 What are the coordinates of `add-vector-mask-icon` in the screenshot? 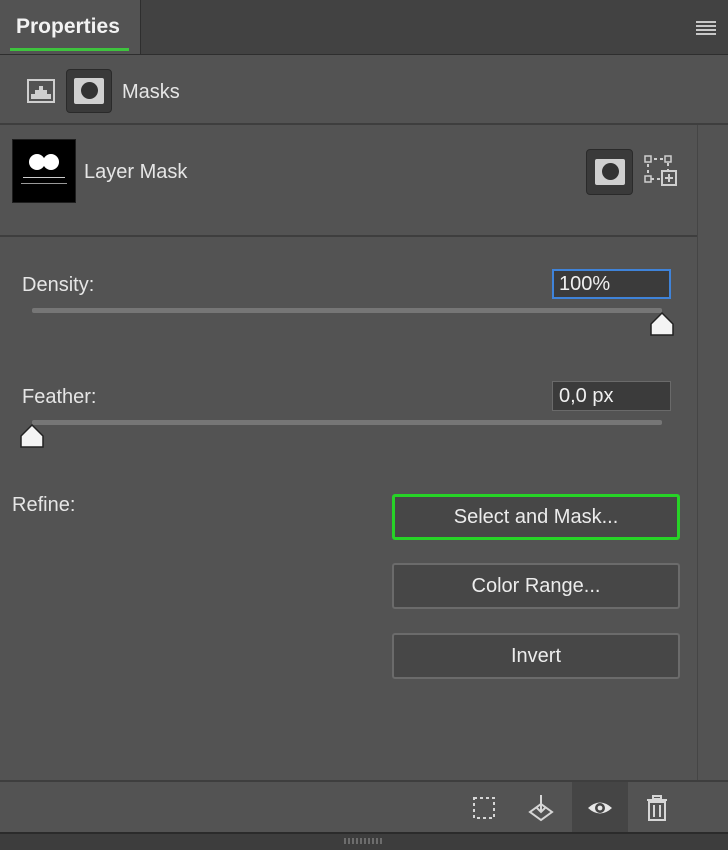 It's located at (661, 171).